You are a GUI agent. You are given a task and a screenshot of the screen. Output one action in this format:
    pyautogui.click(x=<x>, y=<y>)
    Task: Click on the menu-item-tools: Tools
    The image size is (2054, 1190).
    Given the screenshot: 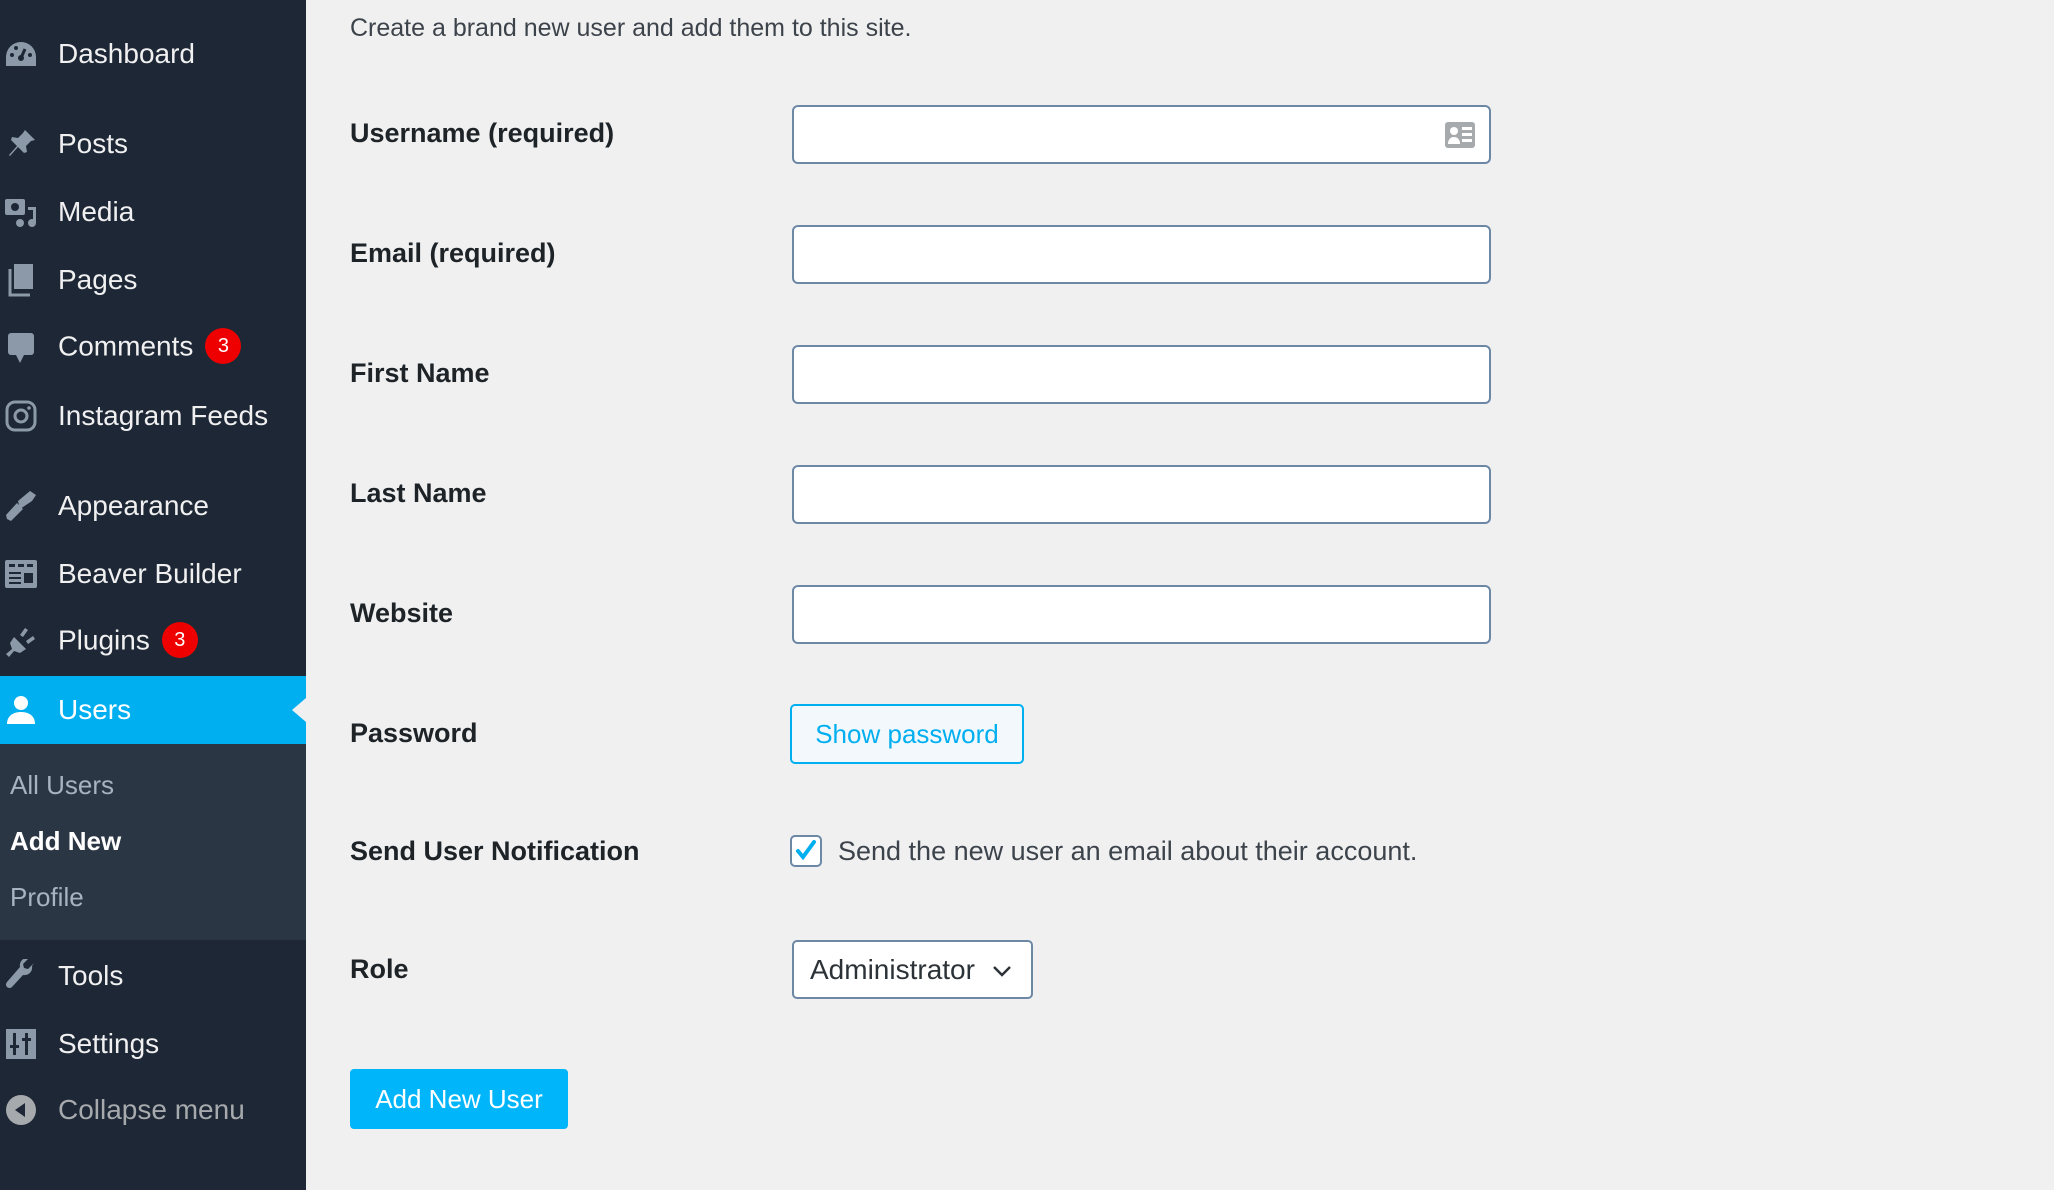 What is the action you would take?
    pyautogui.click(x=153, y=976)
    